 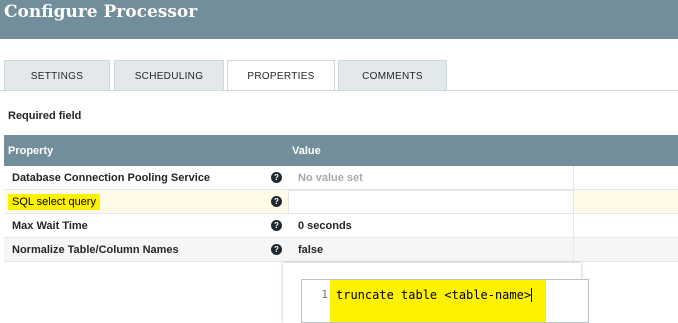 What do you see at coordinates (339, 19) in the screenshot?
I see `dialog-header: Configure Processor` at bounding box center [339, 19].